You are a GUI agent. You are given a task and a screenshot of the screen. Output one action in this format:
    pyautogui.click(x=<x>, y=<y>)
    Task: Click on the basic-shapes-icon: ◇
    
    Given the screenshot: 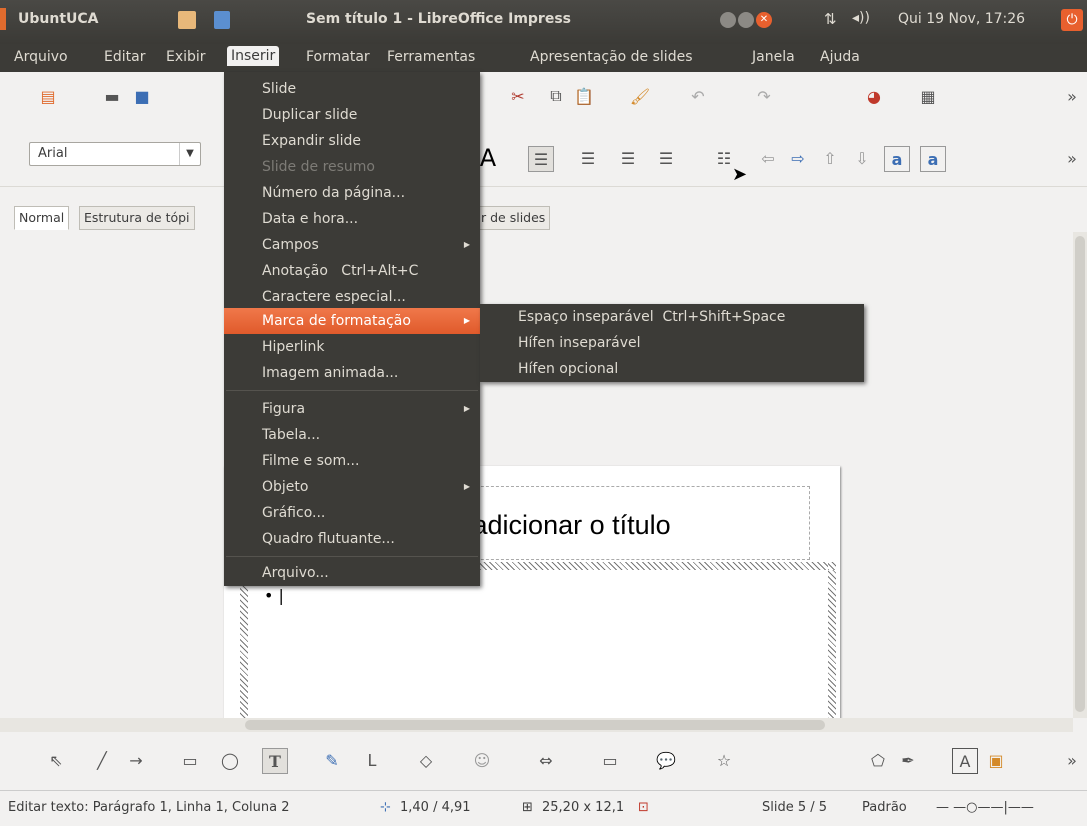 What is the action you would take?
    pyautogui.click(x=426, y=760)
    